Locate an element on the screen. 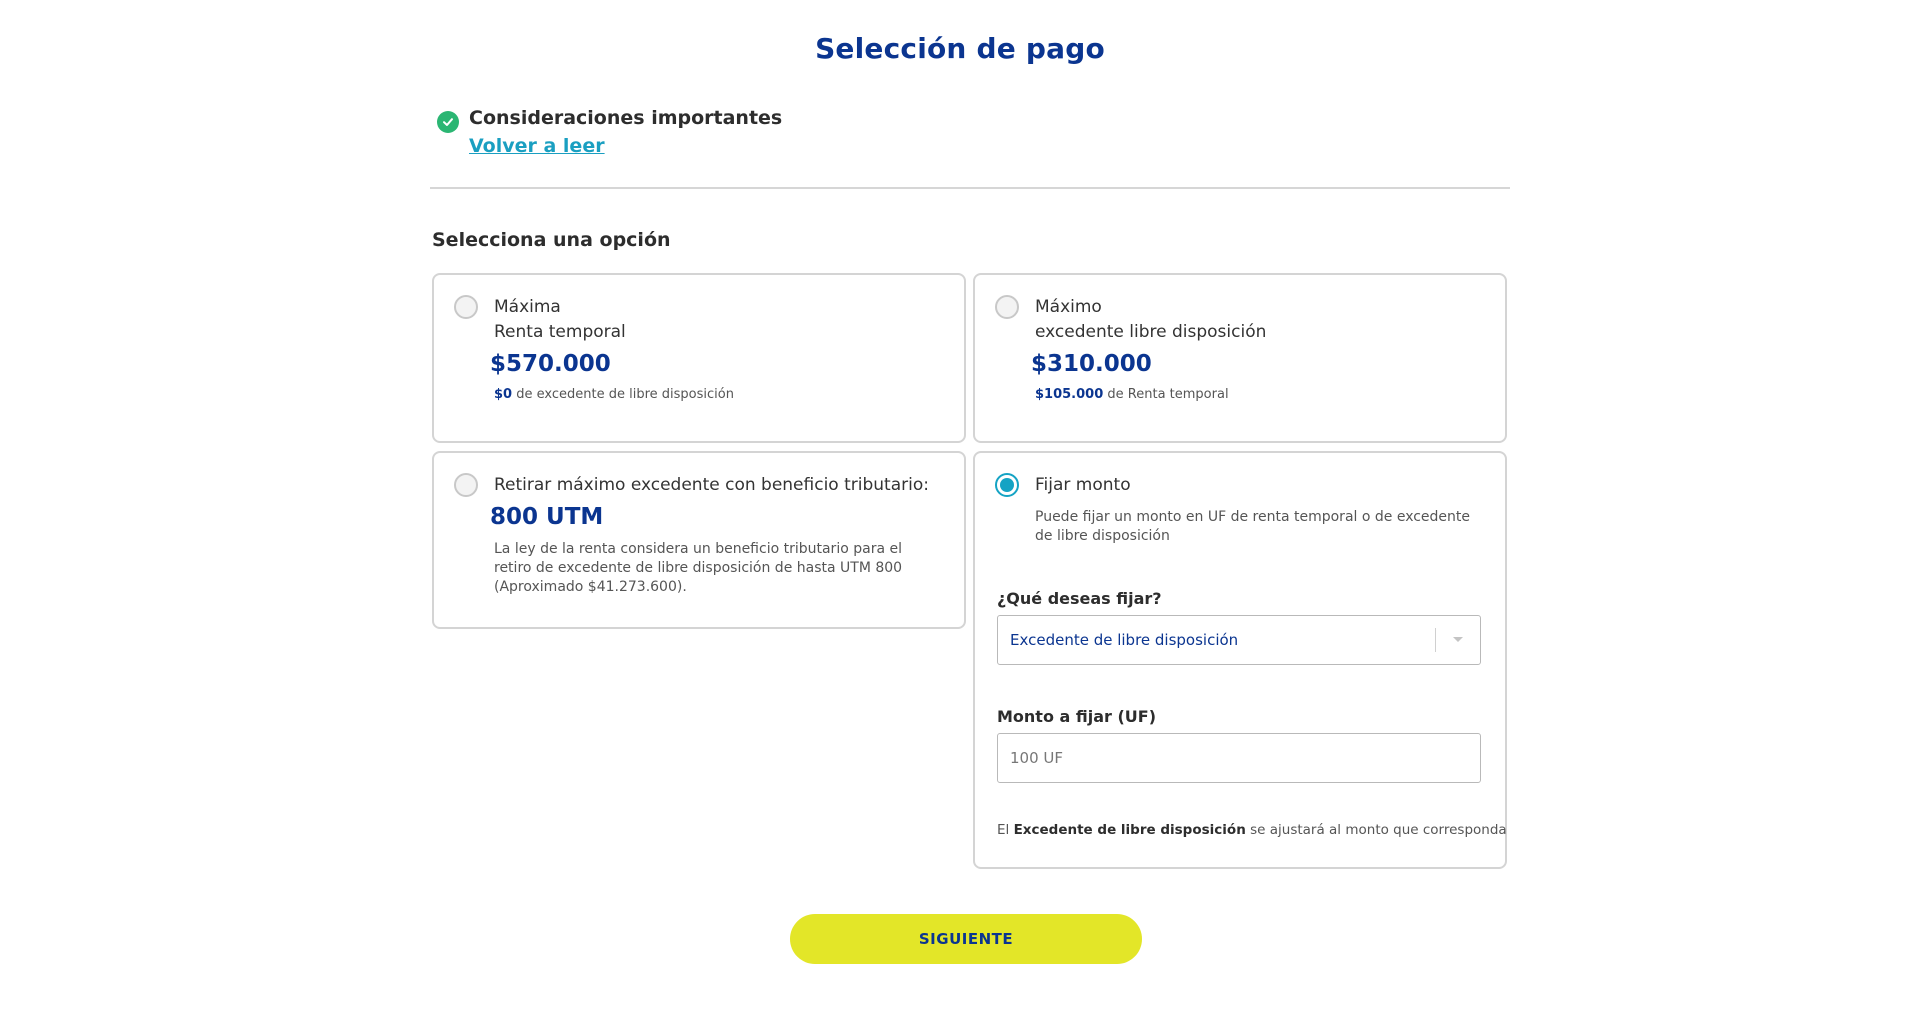 Image resolution: width=1920 pixels, height=1018 pixels. divider is located at coordinates (970, 188).